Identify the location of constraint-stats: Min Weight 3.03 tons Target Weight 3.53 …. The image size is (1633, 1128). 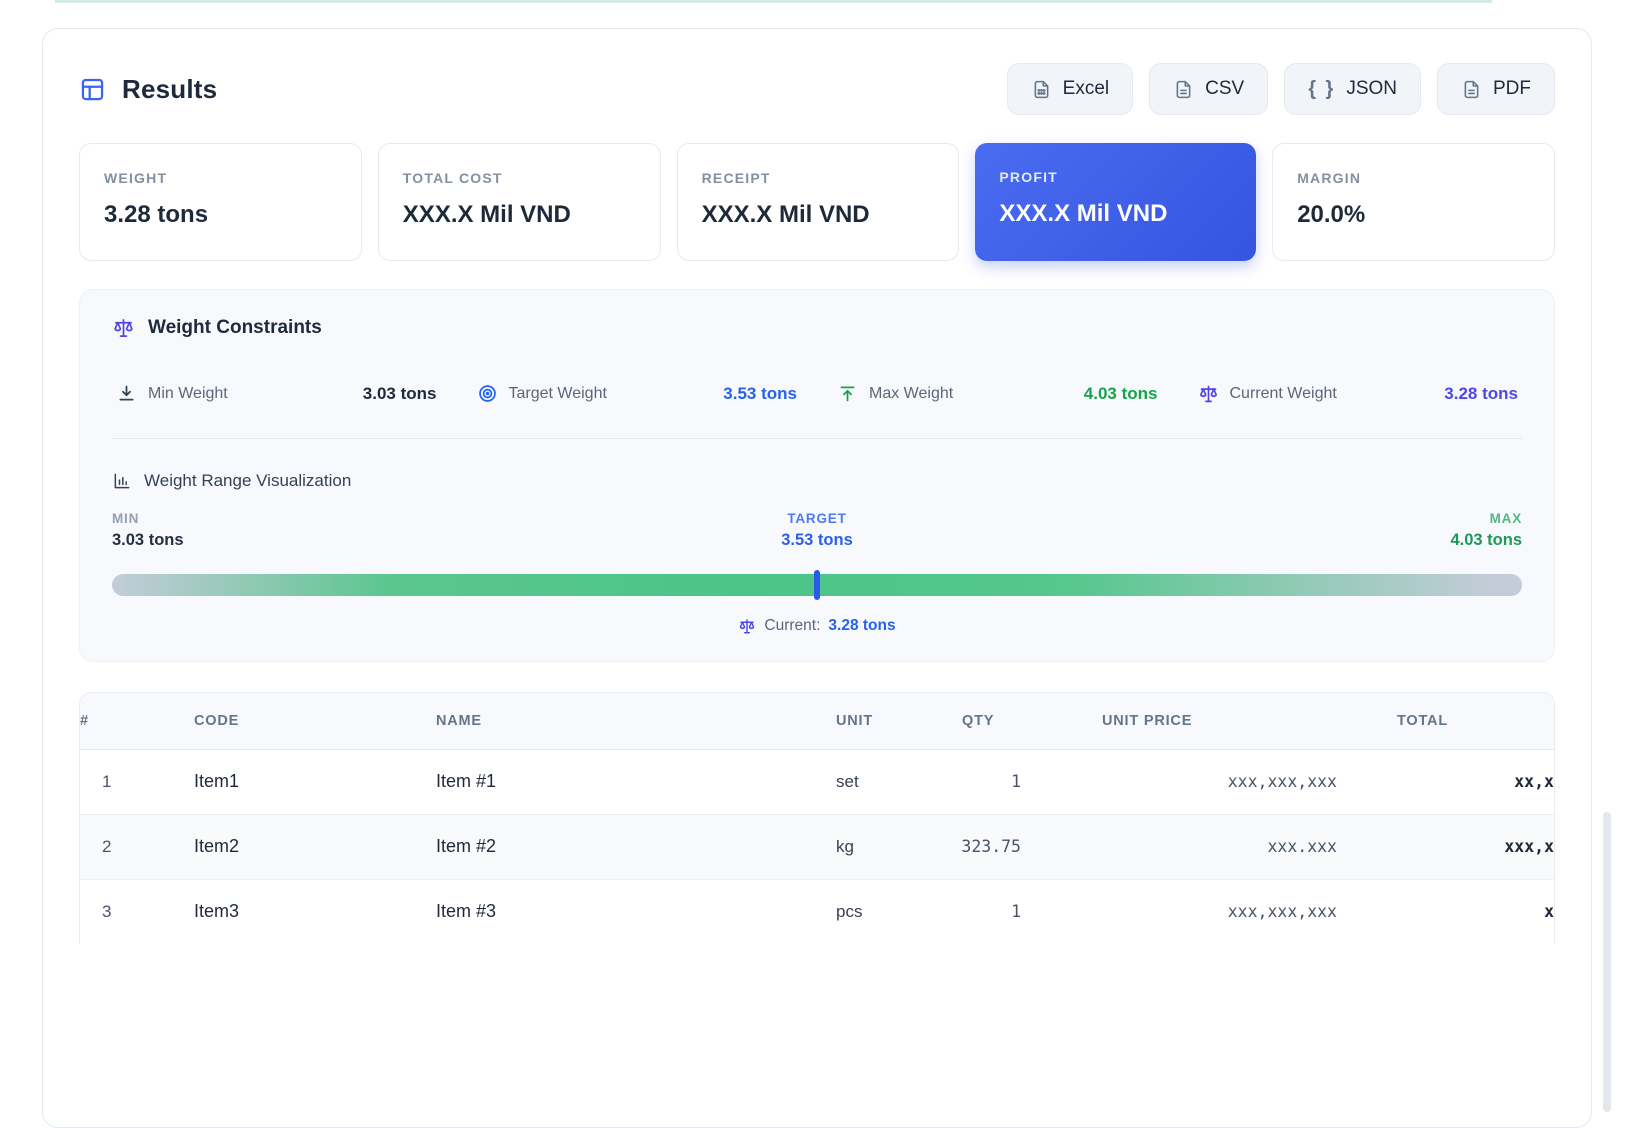
(817, 393).